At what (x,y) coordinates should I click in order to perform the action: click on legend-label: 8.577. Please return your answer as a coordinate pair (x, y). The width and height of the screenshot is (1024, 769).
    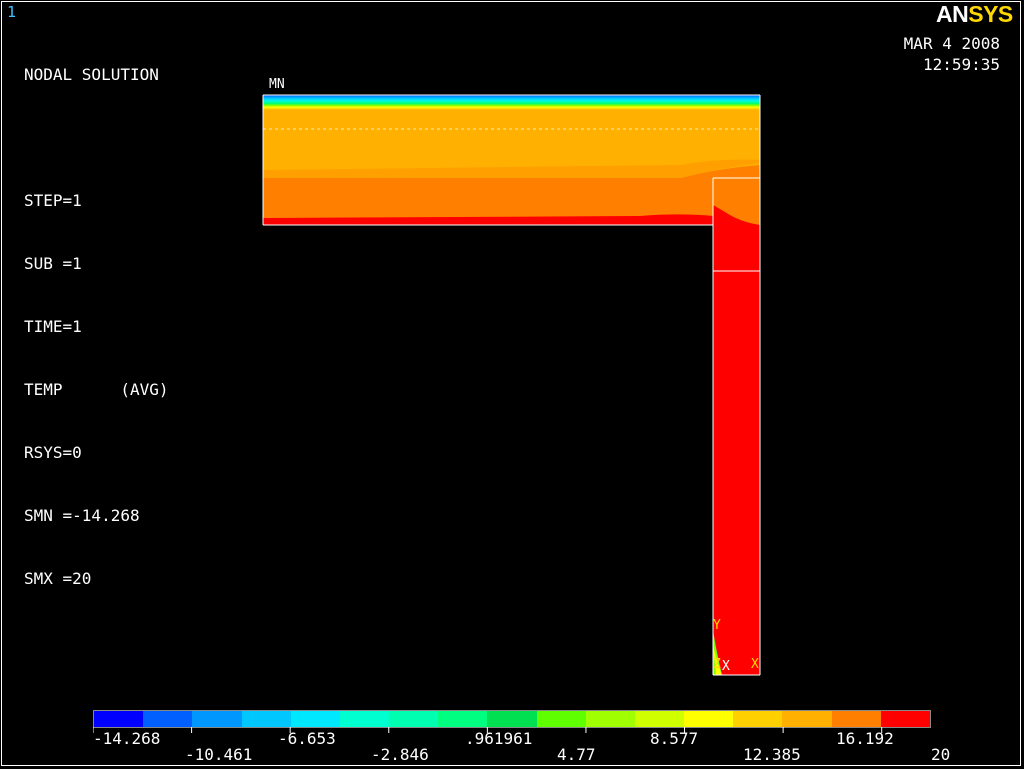
    Looking at the image, I should click on (674, 738).